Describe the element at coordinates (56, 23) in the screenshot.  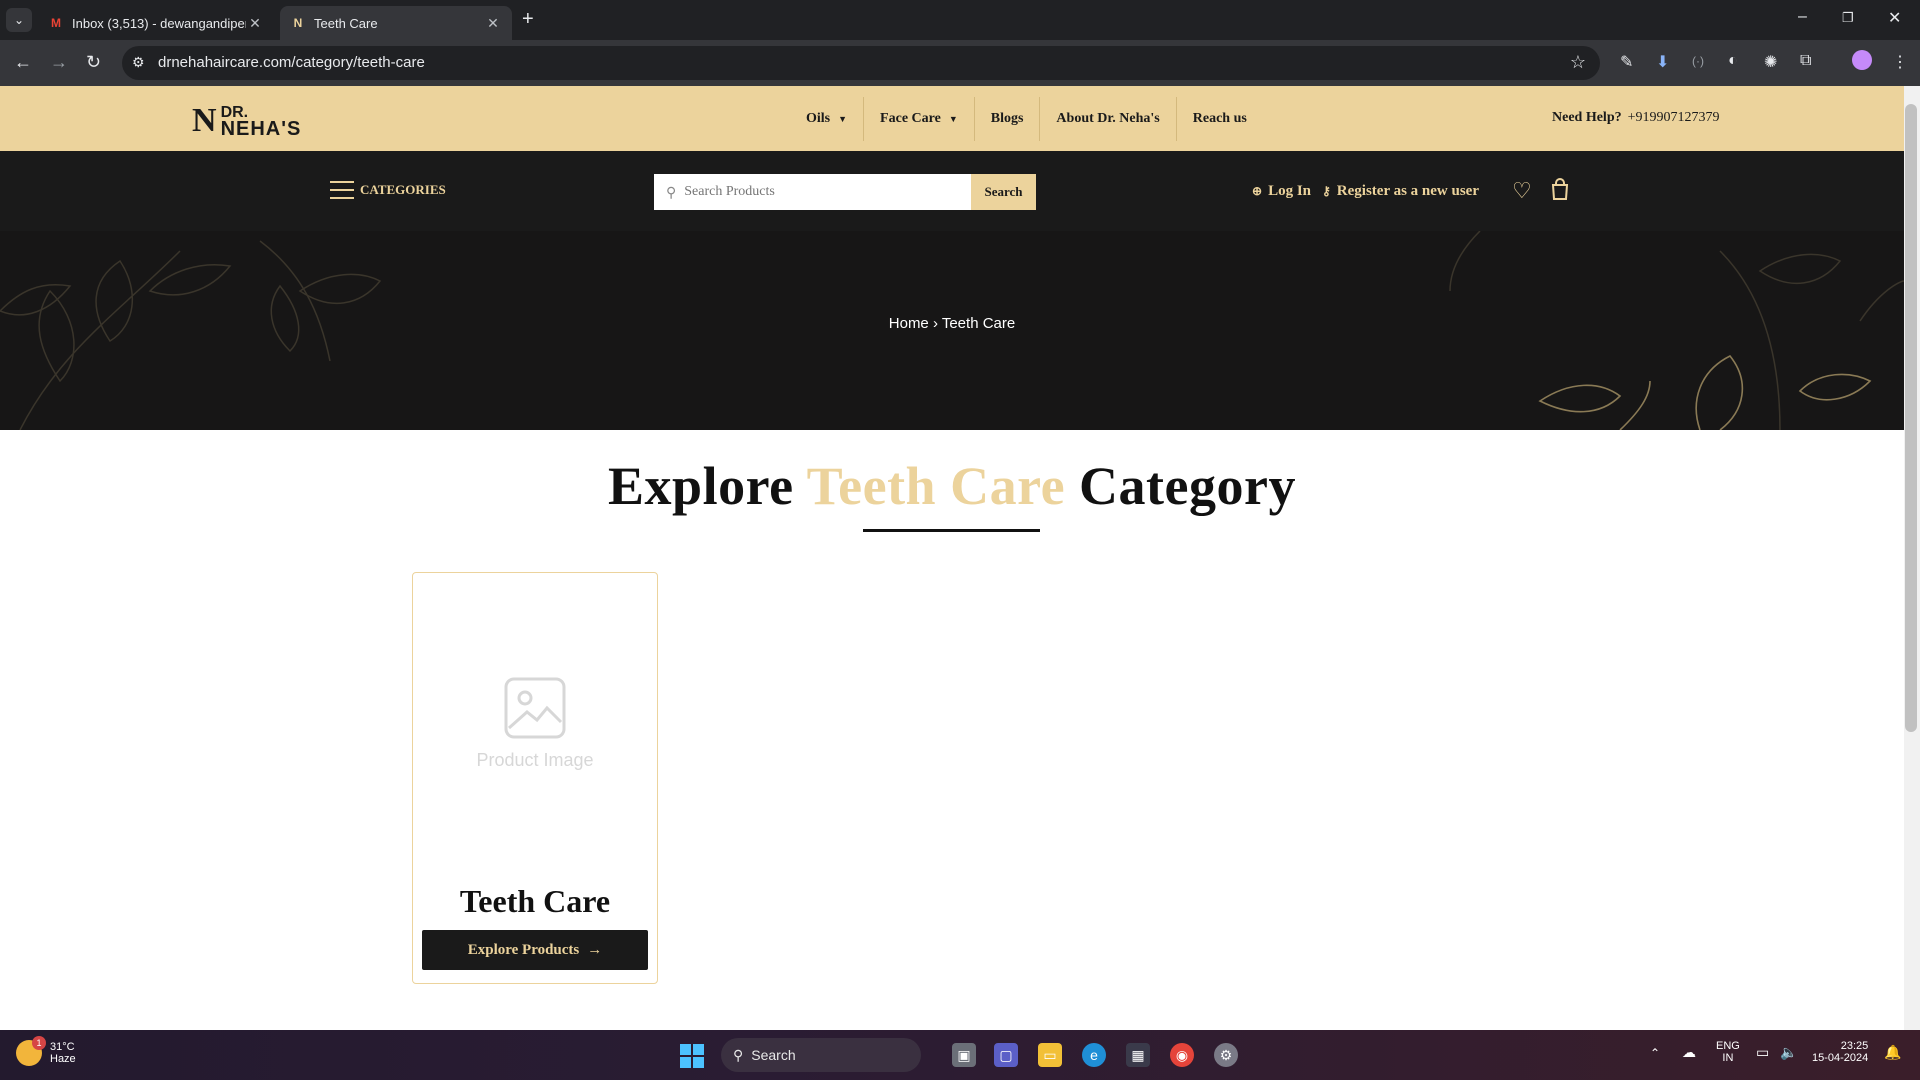
I see `gmail-icon: M` at that location.